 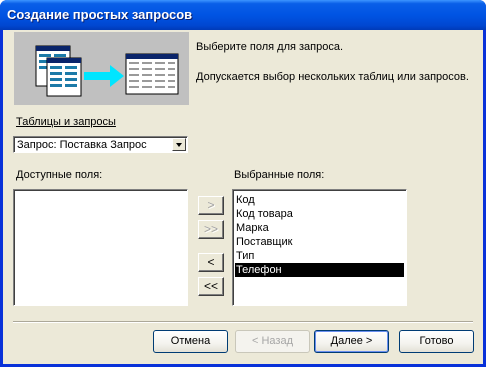 What do you see at coordinates (319, 228) in the screenshot?
I see `list-item: Марка` at bounding box center [319, 228].